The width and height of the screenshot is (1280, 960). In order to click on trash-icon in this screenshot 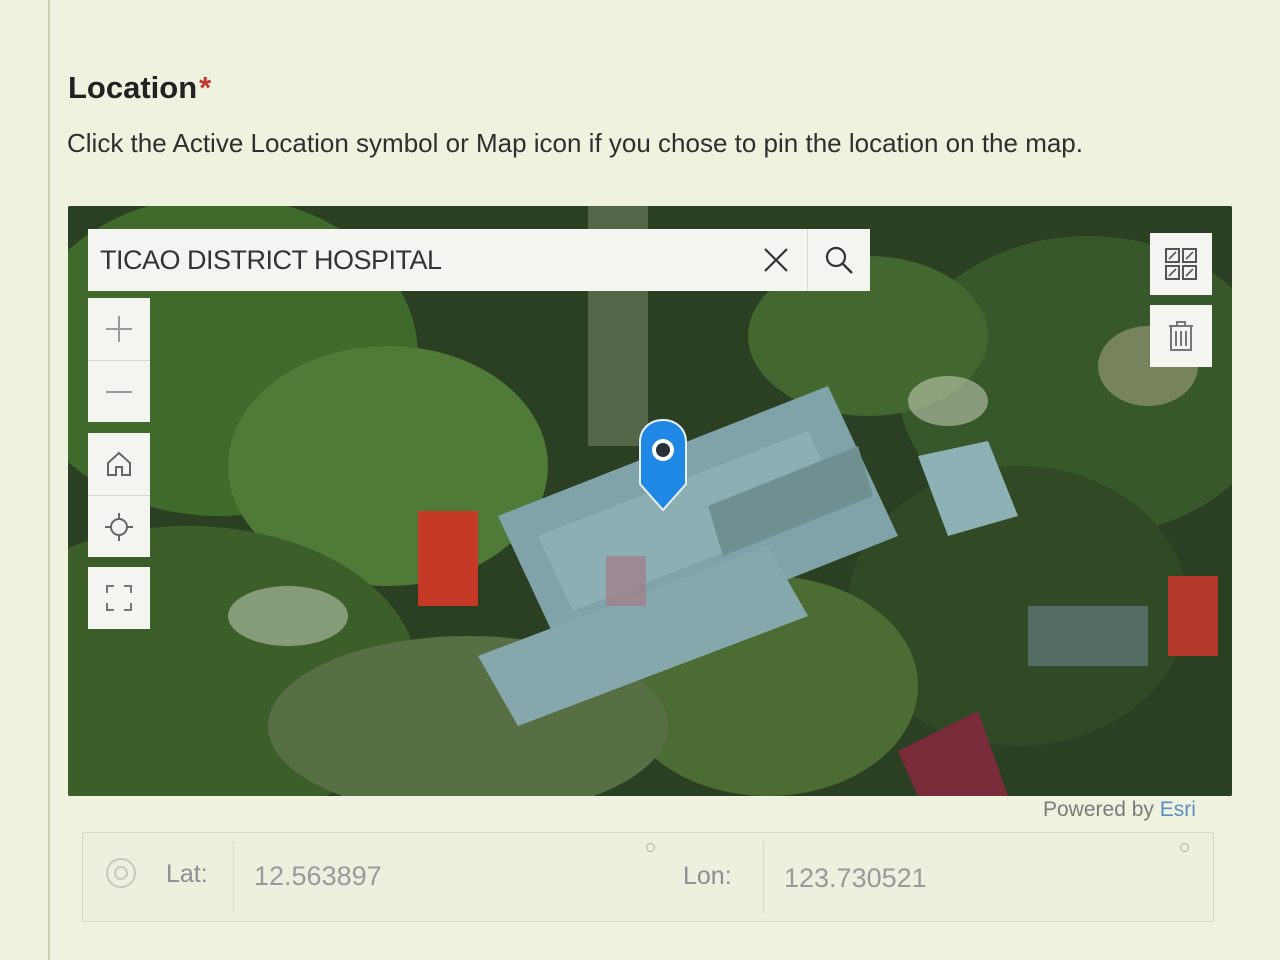, I will do `click(1181, 336)`.